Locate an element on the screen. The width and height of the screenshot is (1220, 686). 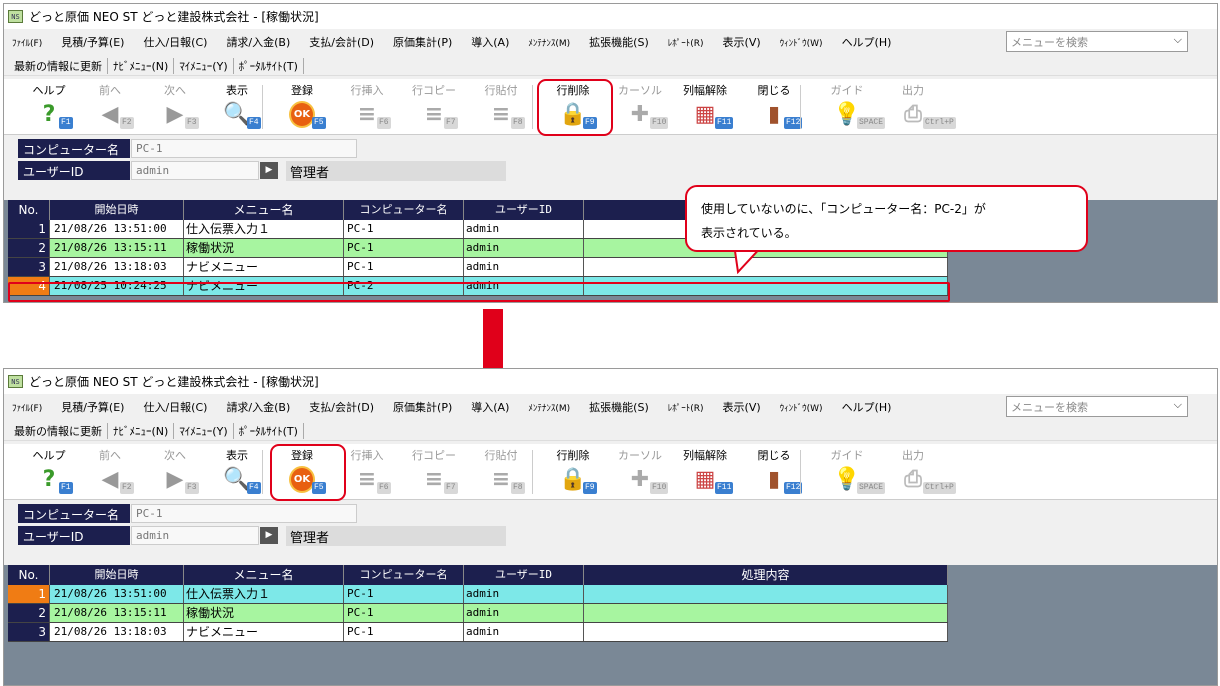
cell-menu-name: 仕入伝票入力１ is located at coordinates (264, 229).